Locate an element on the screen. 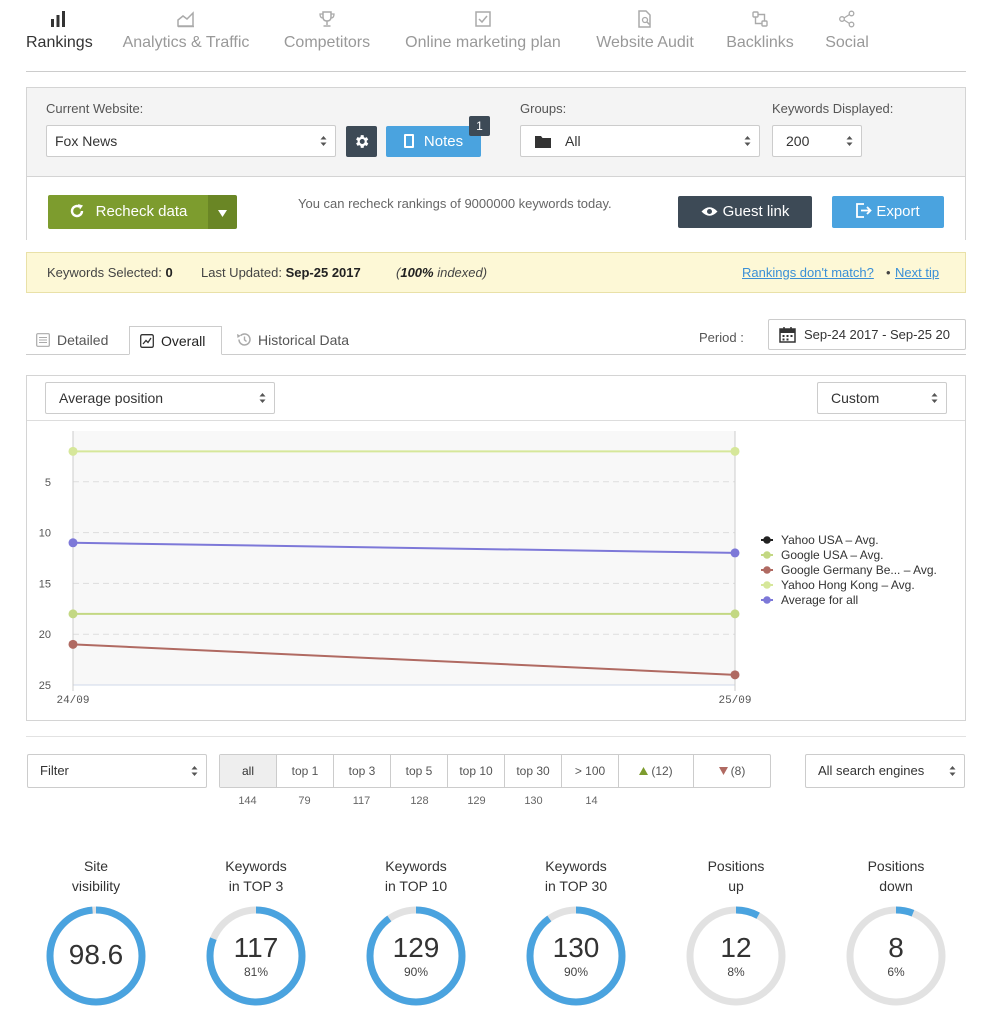  tab-detailed: Detailed is located at coordinates (77, 340).